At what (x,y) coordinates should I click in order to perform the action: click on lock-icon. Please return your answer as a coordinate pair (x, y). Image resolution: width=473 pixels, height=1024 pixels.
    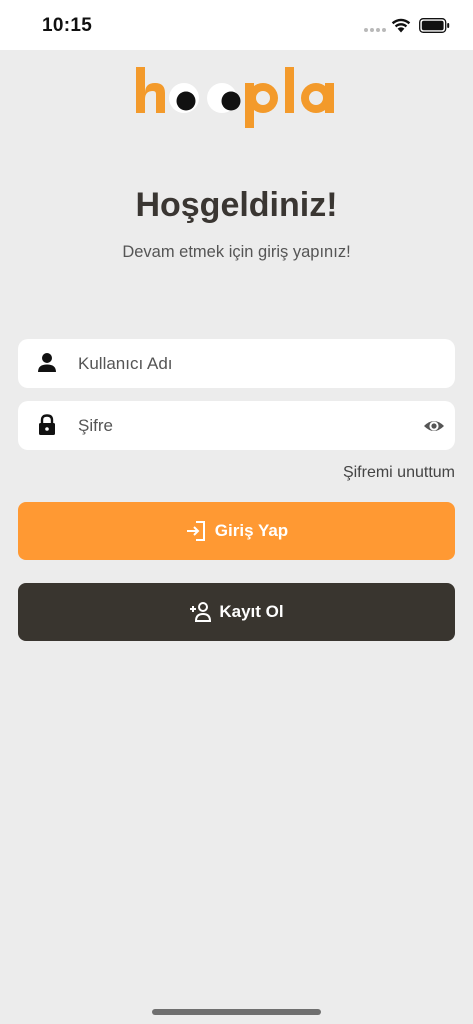
    Looking at the image, I should click on (47, 424).